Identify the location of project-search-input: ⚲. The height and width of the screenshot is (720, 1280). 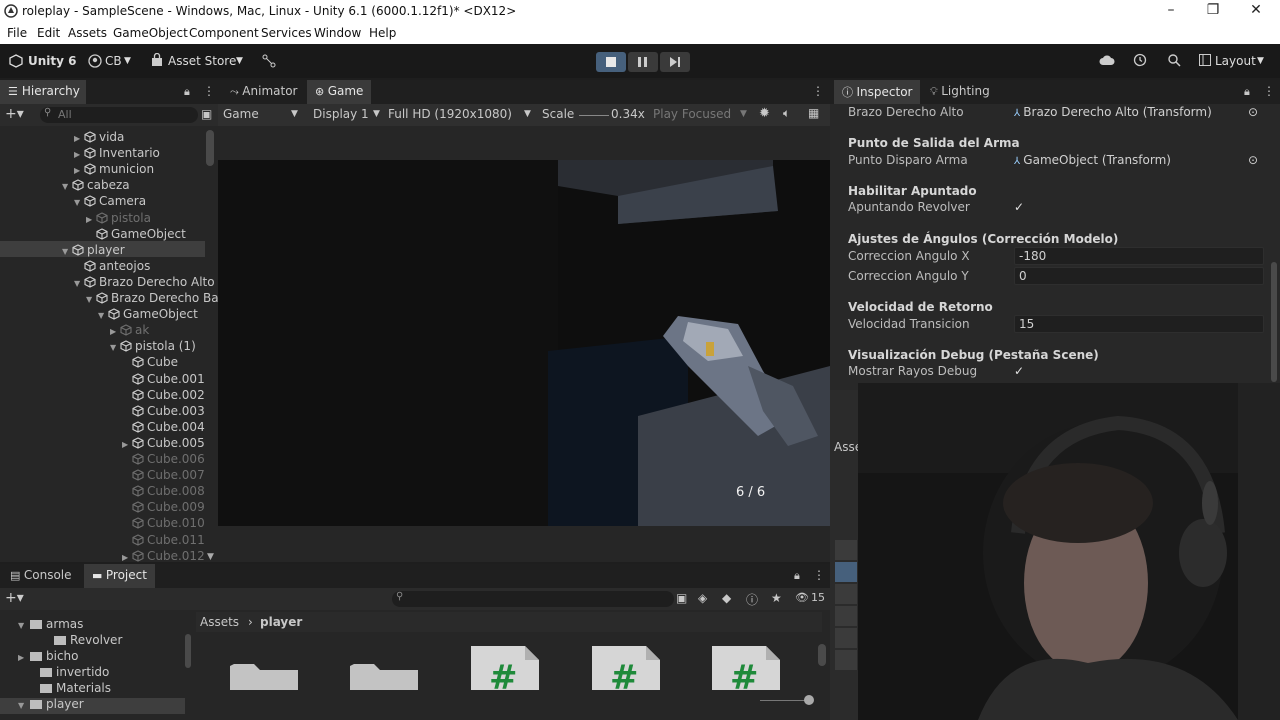
(533, 599).